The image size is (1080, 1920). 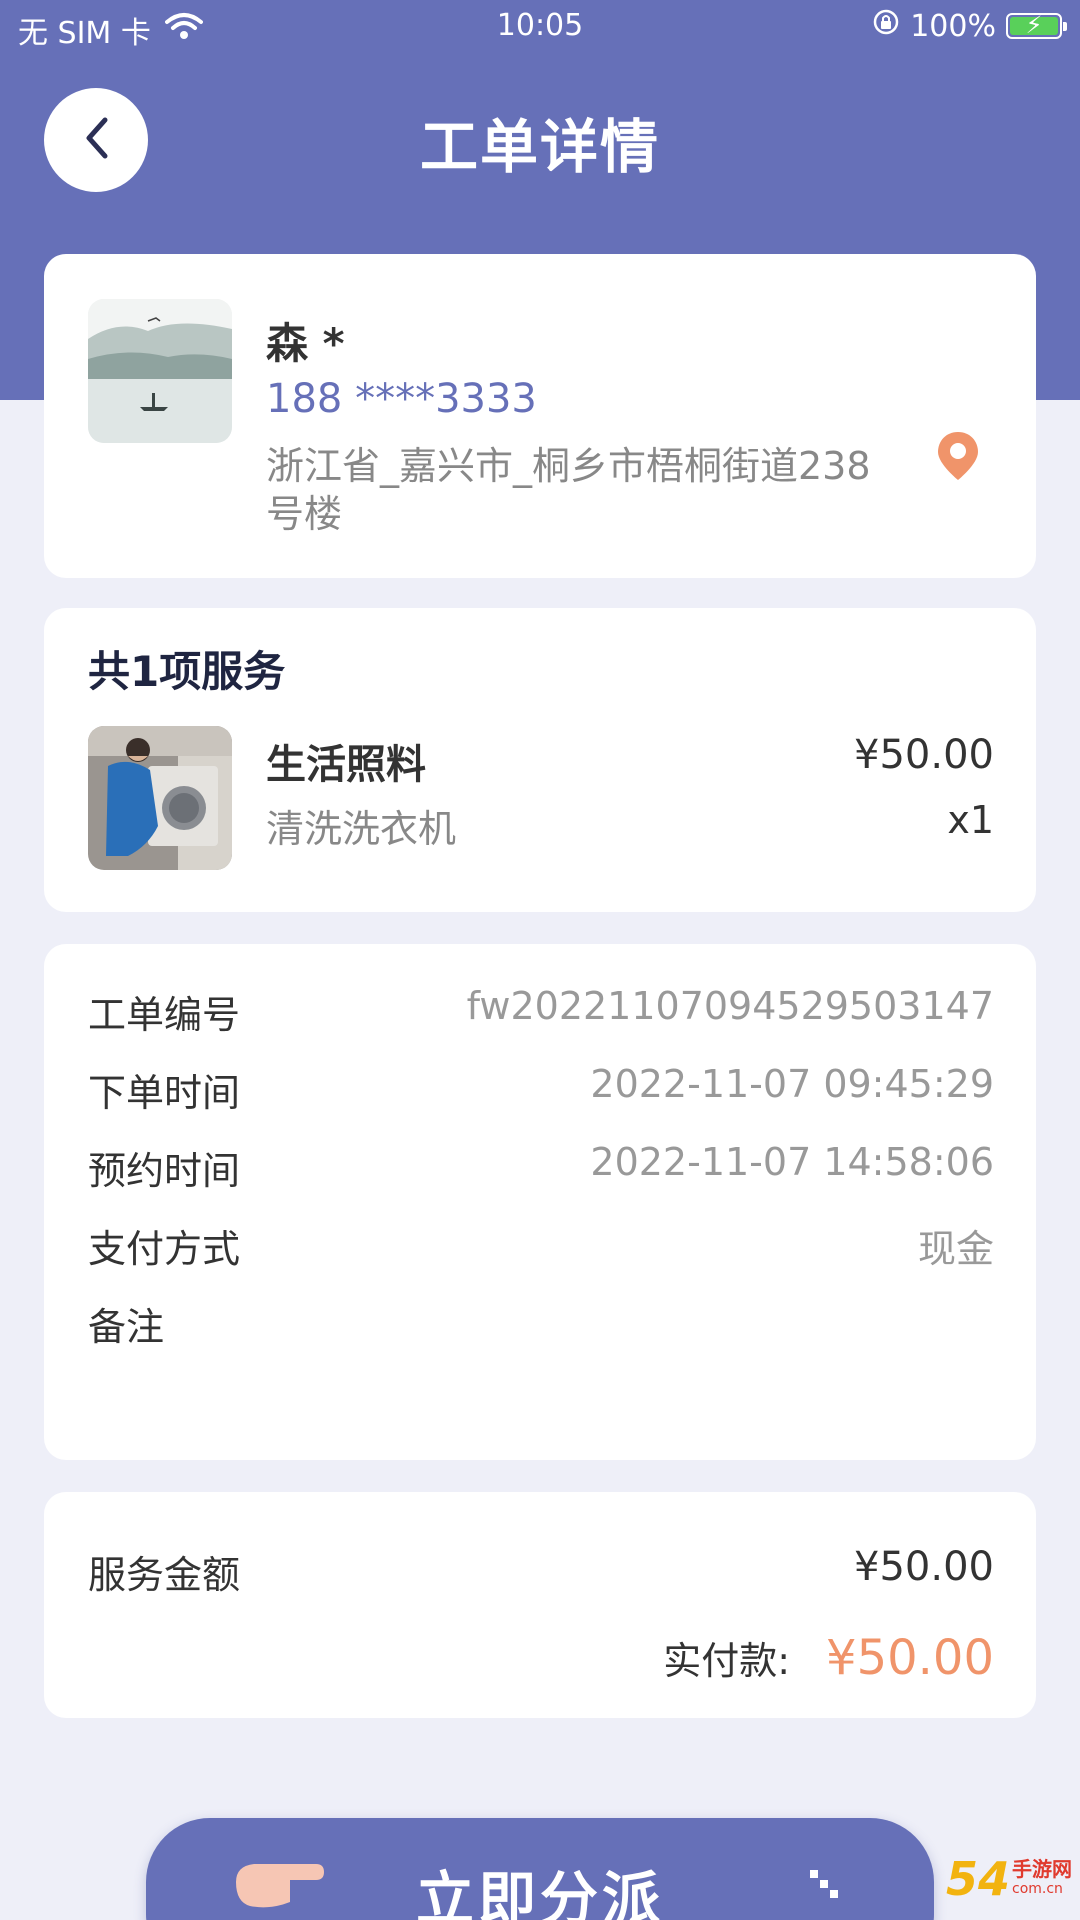 I want to click on site-watermark: 54 手游网 com.cn, so click(x=1009, y=1879).